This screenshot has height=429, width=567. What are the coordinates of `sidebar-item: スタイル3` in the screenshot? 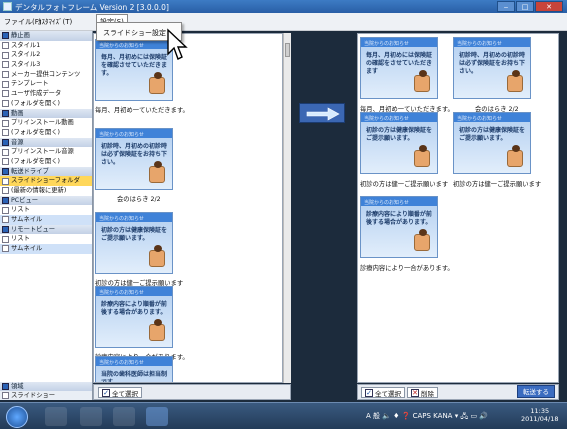 It's located at (46, 65).